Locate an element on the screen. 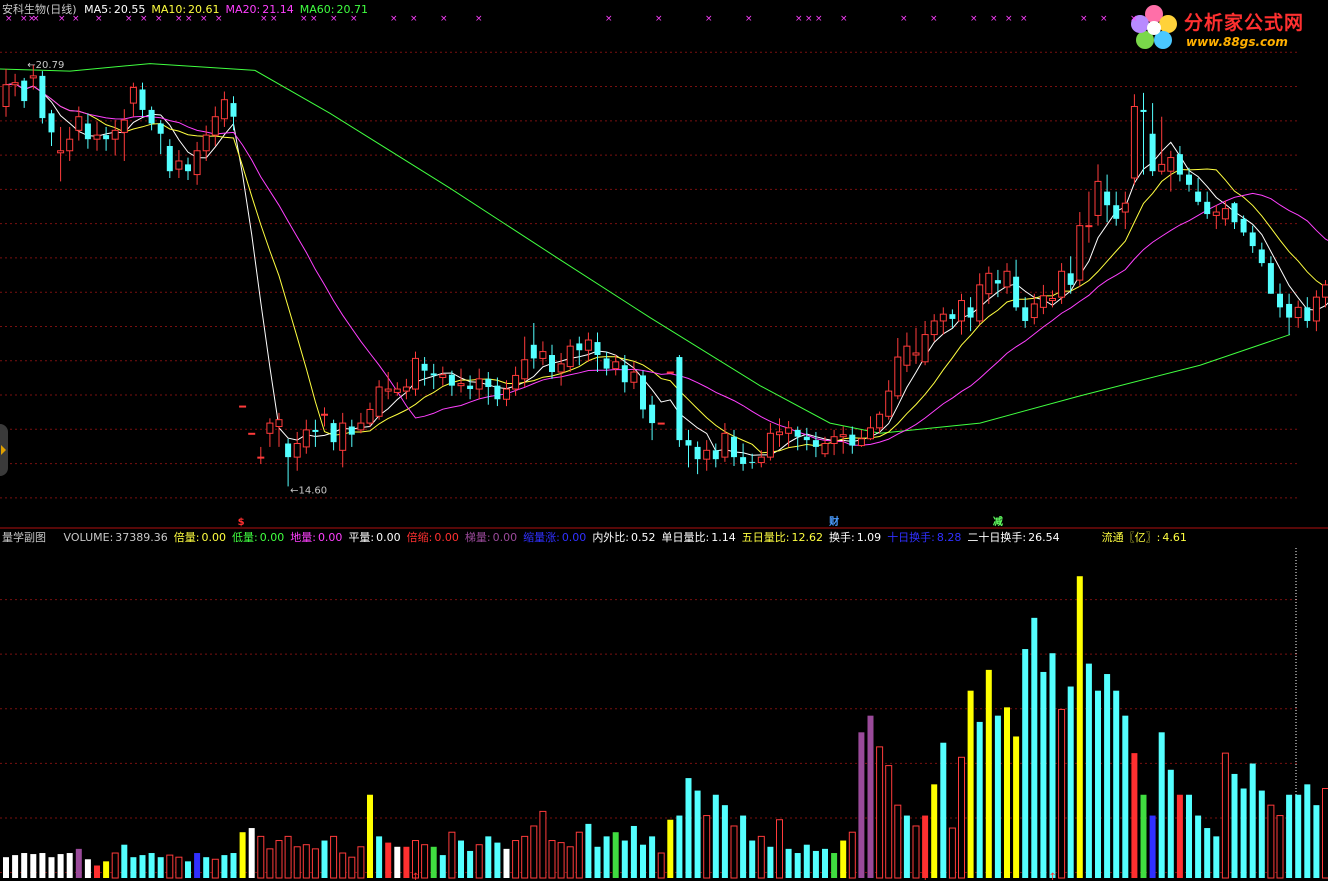  indicator-label: 二十日换手: is located at coordinates (997, 537).